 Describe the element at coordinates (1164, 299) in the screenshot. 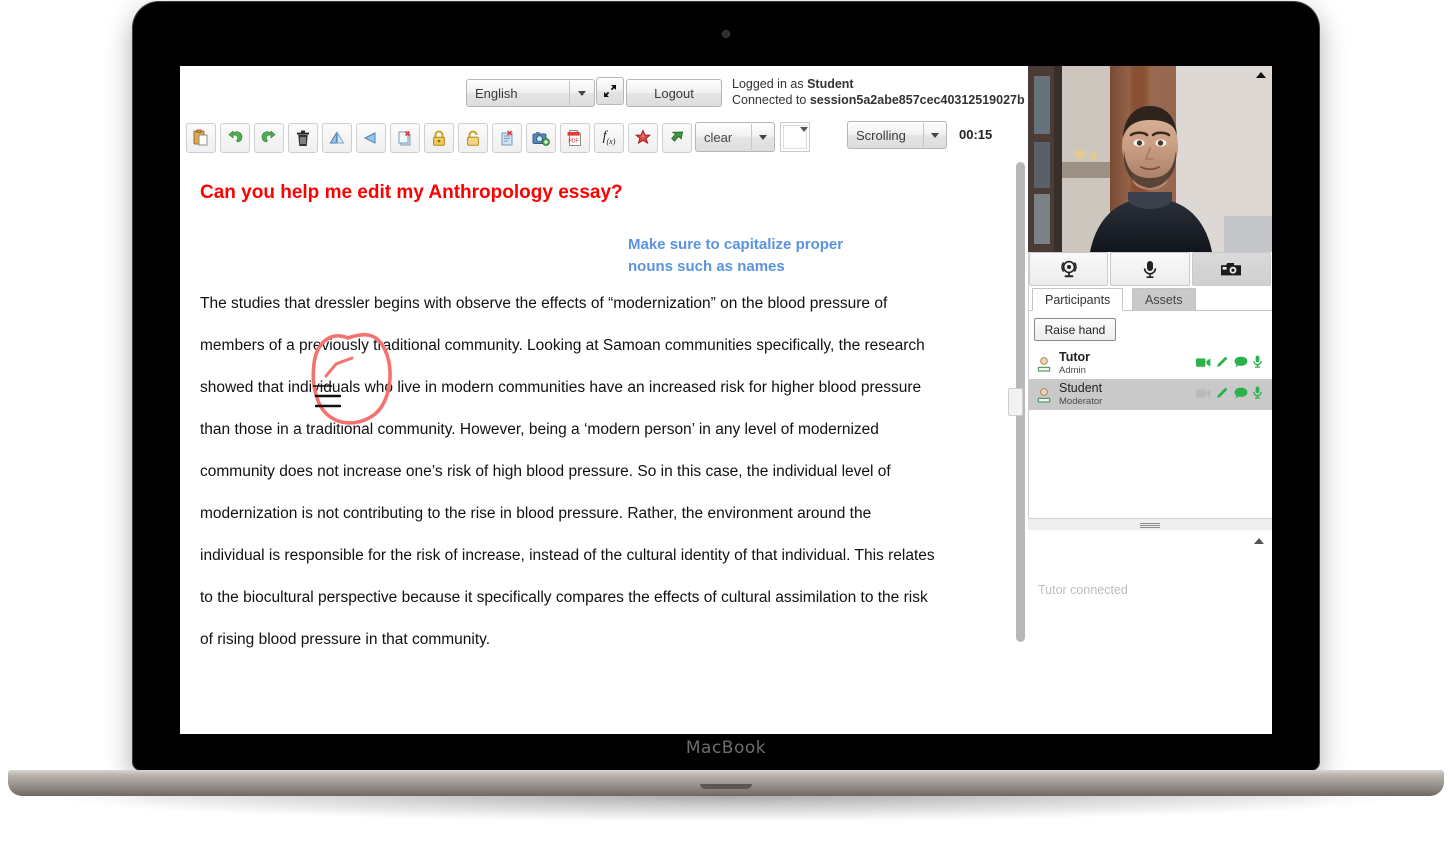

I see `tab-assets: Assets` at that location.